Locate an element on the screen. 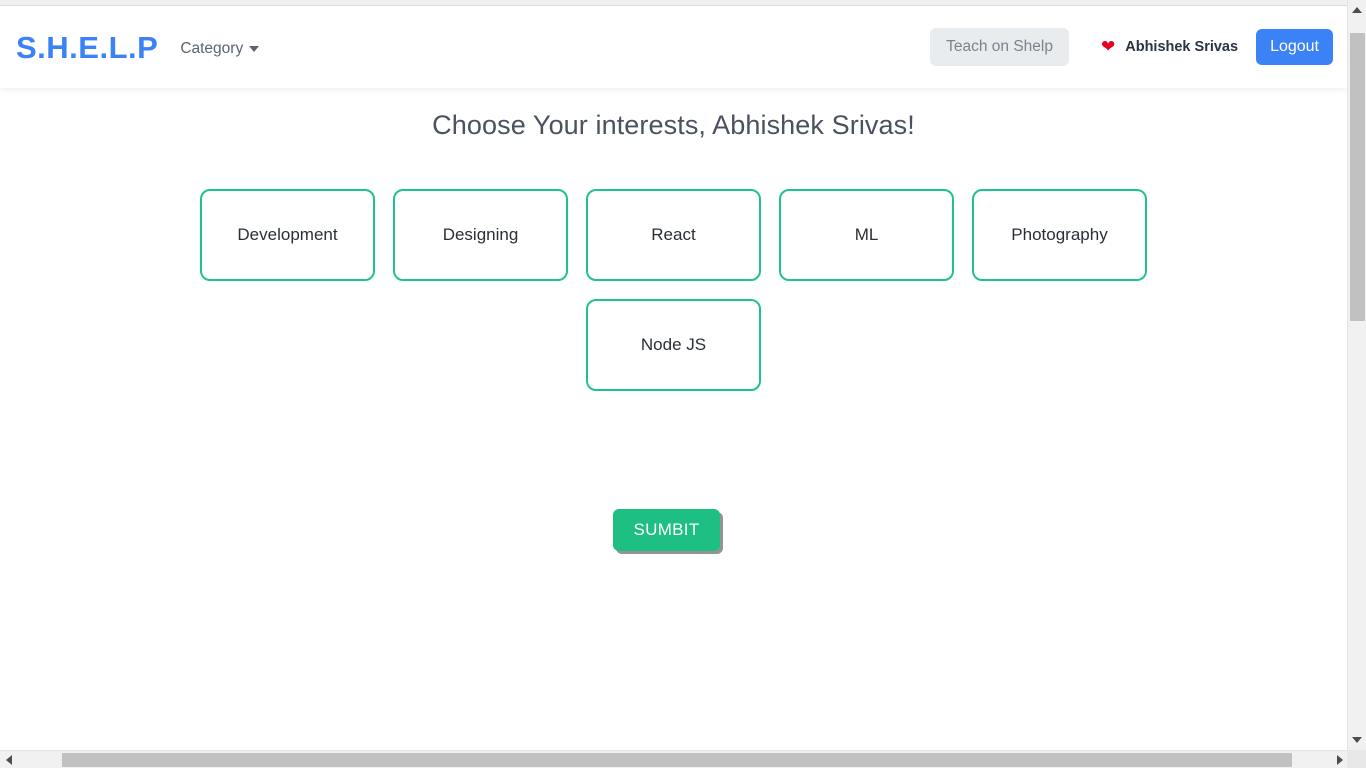  interest-card: ML is located at coordinates (866, 235).